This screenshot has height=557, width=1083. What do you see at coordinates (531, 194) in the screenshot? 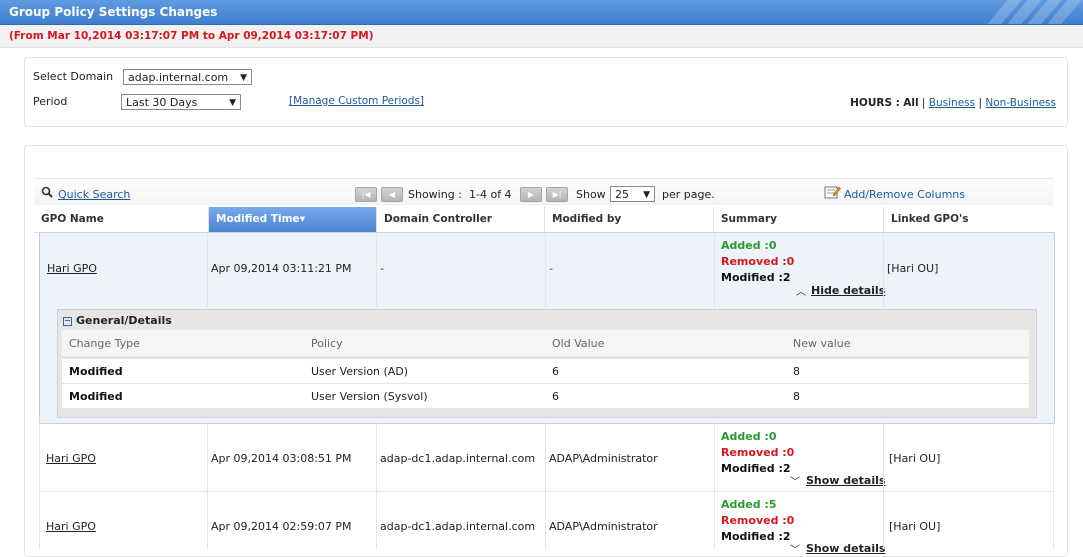
I see `next-page-icon: ▶` at bounding box center [531, 194].